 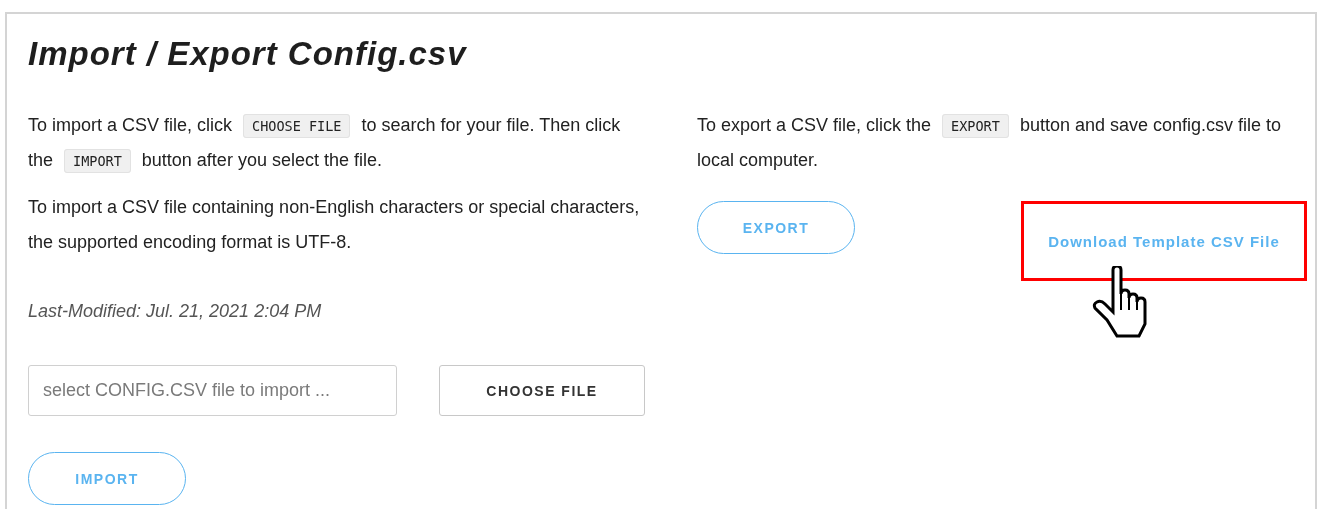 What do you see at coordinates (248, 54) in the screenshot?
I see `page-title: Import / Export Config.csv` at bounding box center [248, 54].